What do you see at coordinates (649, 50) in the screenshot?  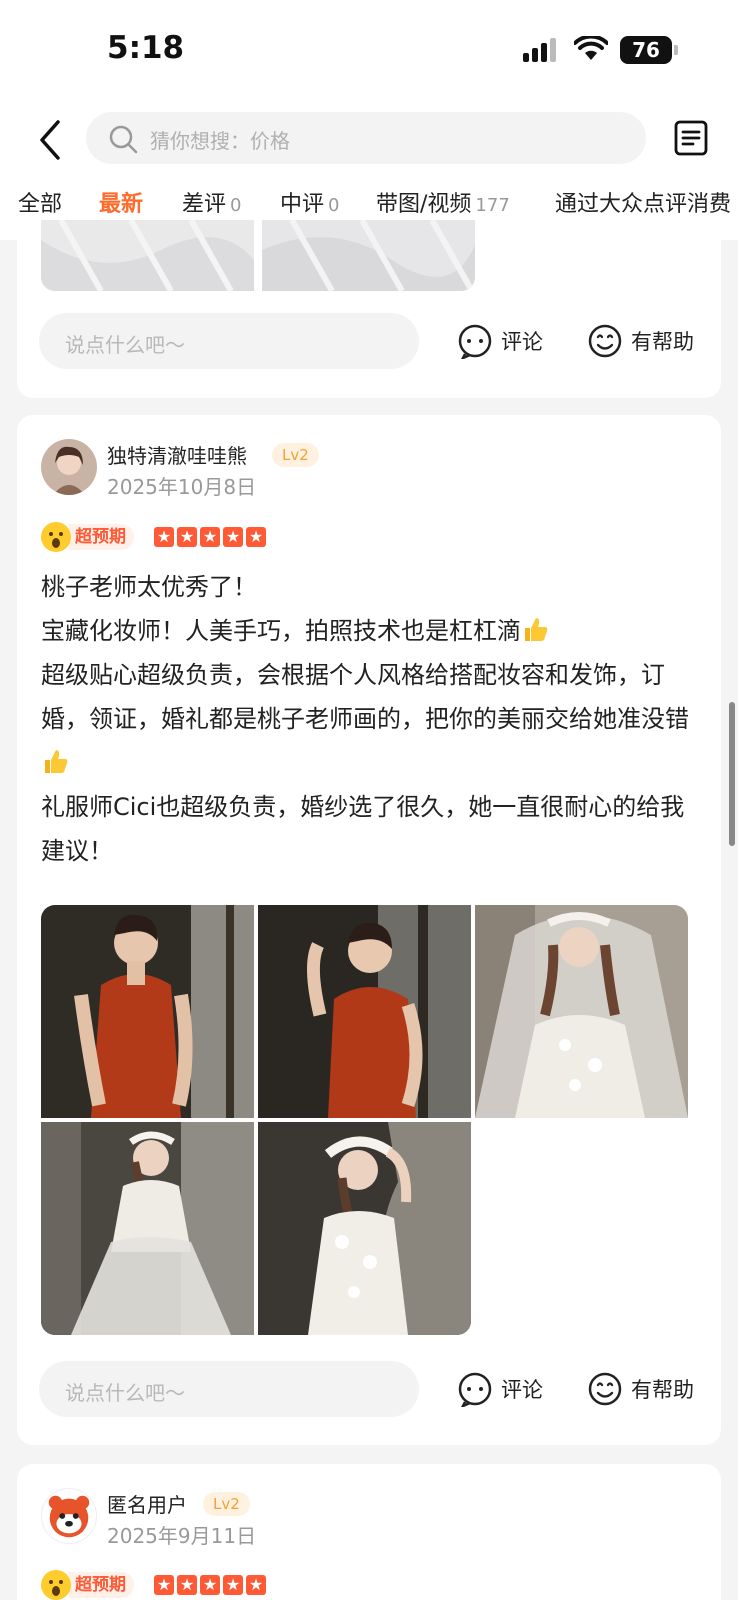 I see `battery-icon: 76` at bounding box center [649, 50].